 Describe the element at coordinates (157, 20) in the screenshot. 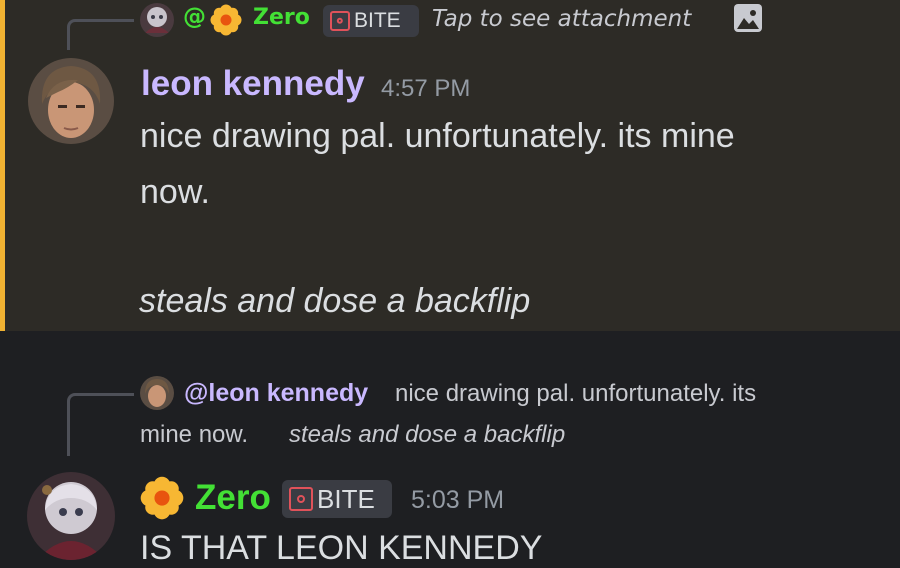

I see `reply-avatar-zero` at that location.